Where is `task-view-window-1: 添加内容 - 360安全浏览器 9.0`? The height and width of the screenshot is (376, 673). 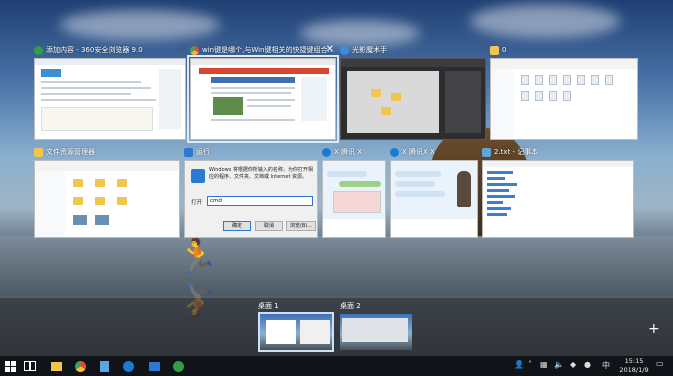 task-view-window-1: 添加内容 - 360安全浏览器 9.0 is located at coordinates (110, 92).